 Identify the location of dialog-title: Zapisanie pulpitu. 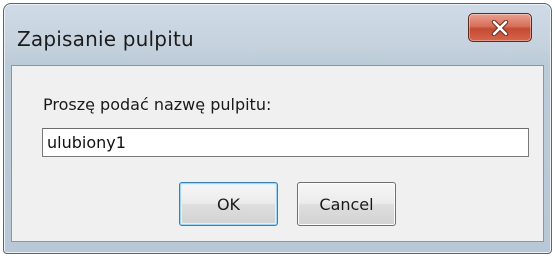
(105, 39).